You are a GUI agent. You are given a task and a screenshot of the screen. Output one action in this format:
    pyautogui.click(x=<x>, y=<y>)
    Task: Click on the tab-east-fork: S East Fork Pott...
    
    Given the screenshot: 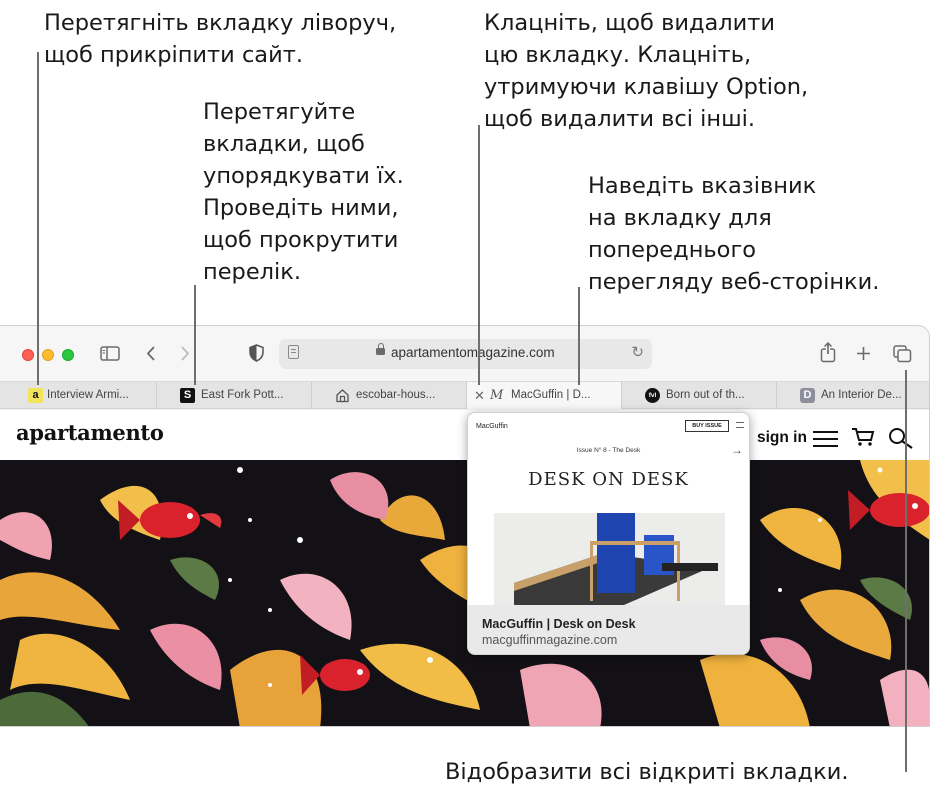 What is the action you would take?
    pyautogui.click(x=234, y=395)
    